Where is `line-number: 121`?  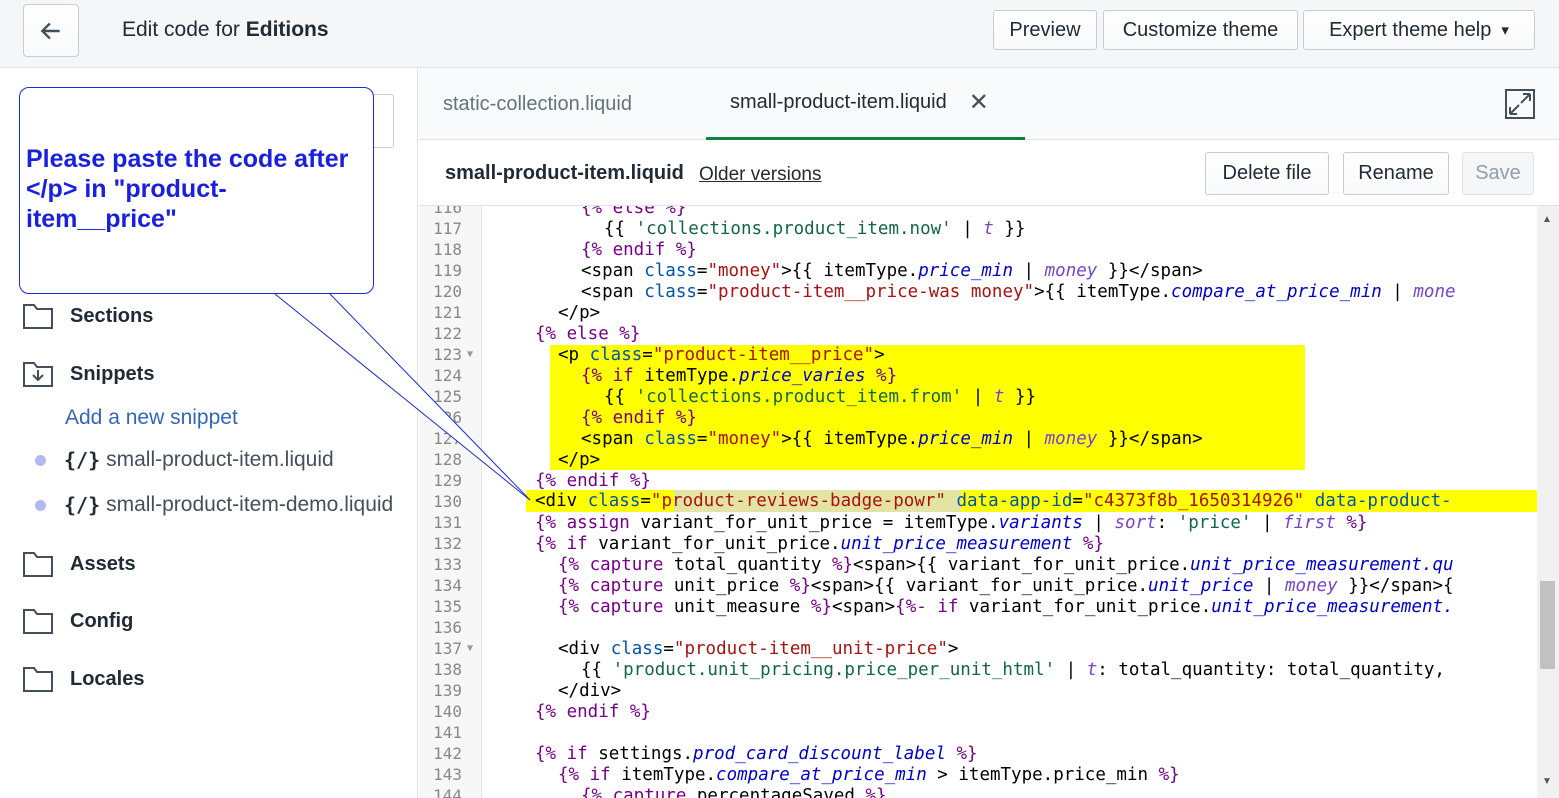
line-number: 121 is located at coordinates (447, 312).